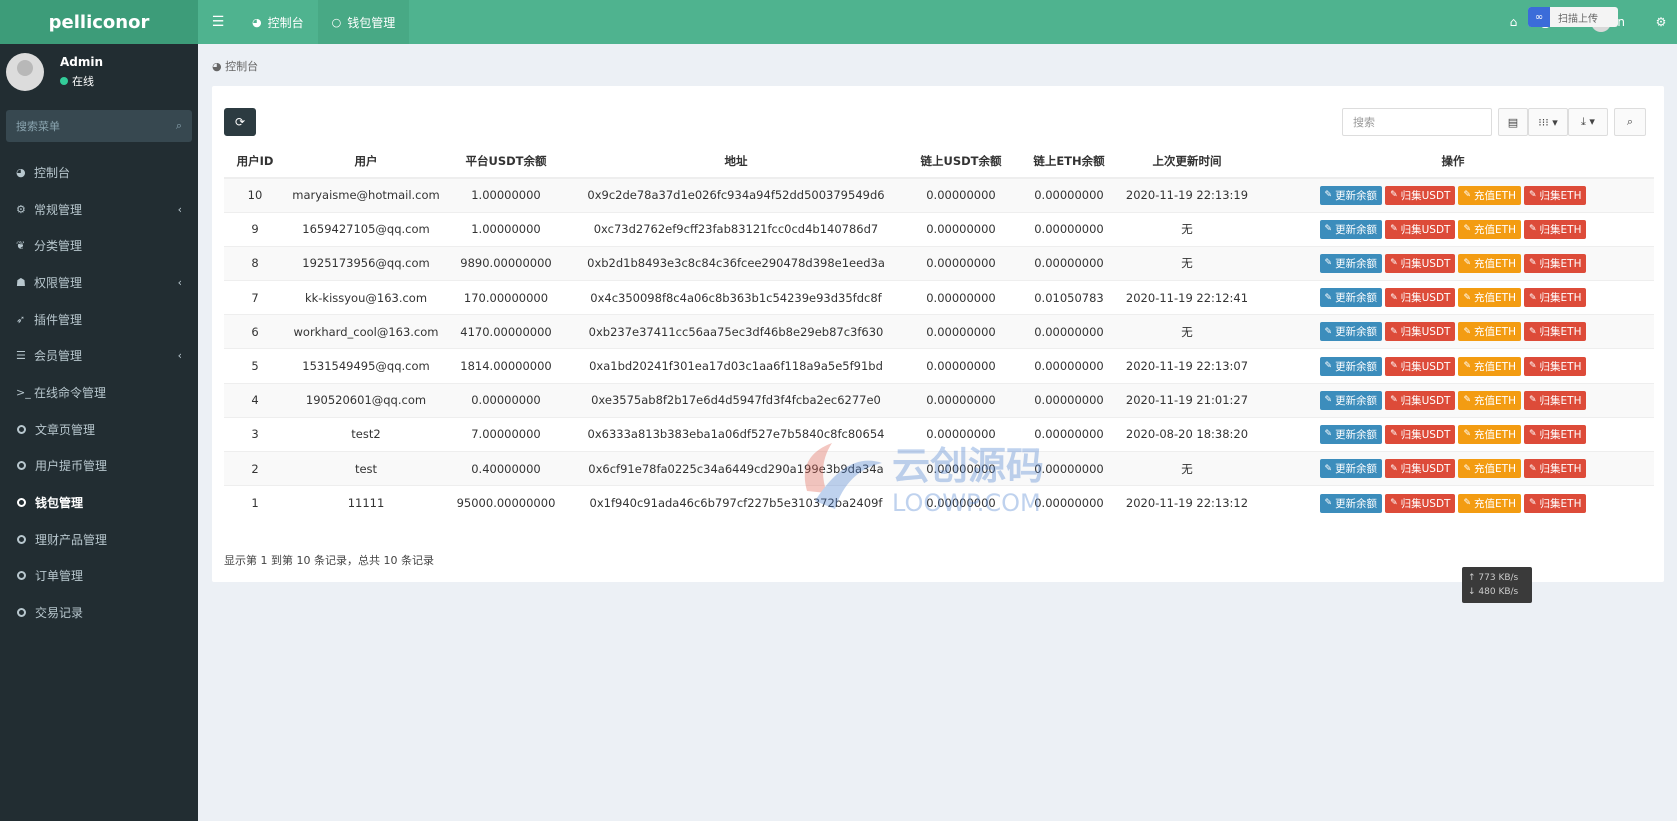 The height and width of the screenshot is (821, 1677). I want to click on cell-chain-eth: 0.00000000, so click(1069, 263).